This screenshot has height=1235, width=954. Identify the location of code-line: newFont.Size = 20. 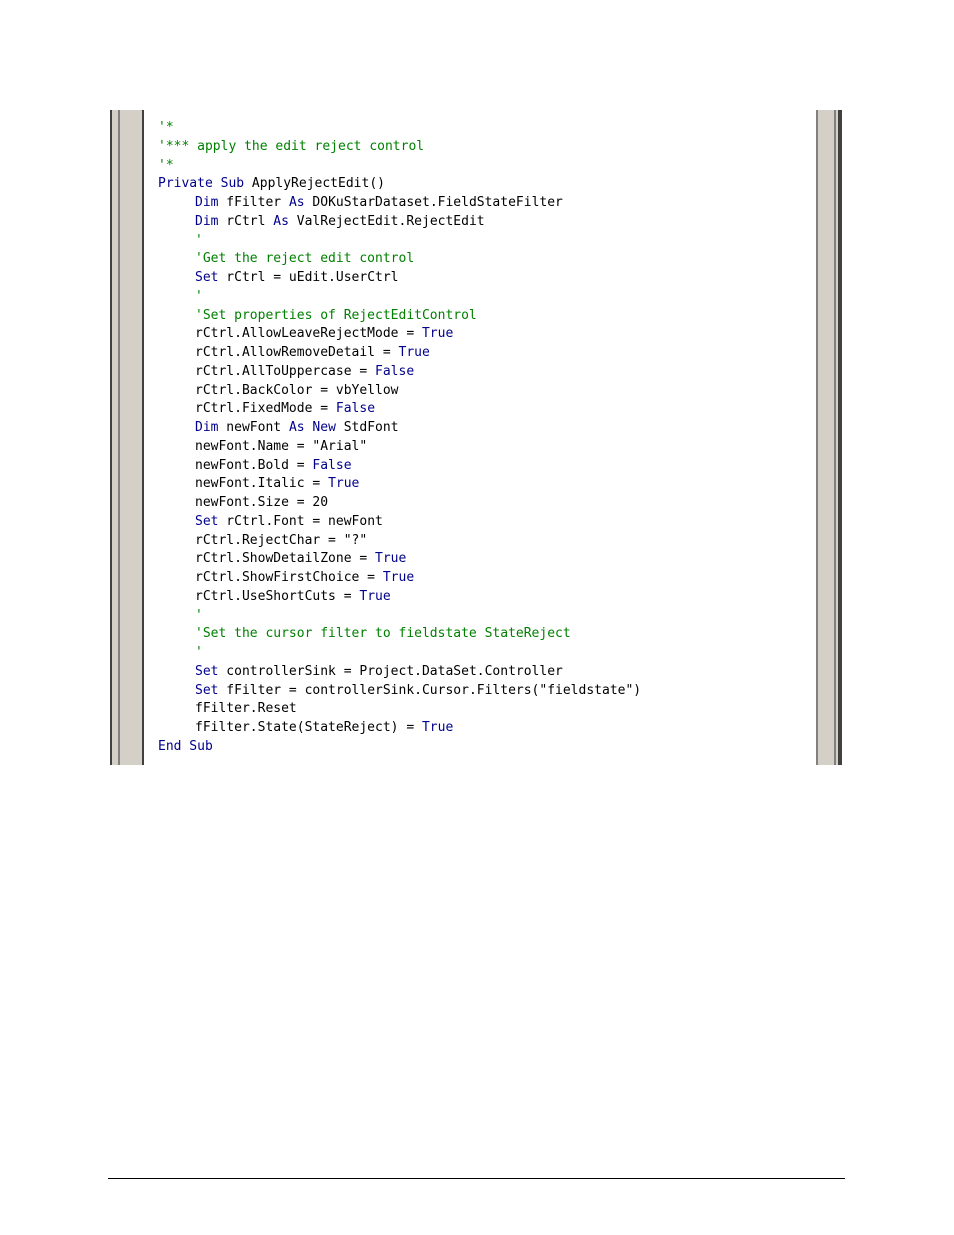
(399, 503).